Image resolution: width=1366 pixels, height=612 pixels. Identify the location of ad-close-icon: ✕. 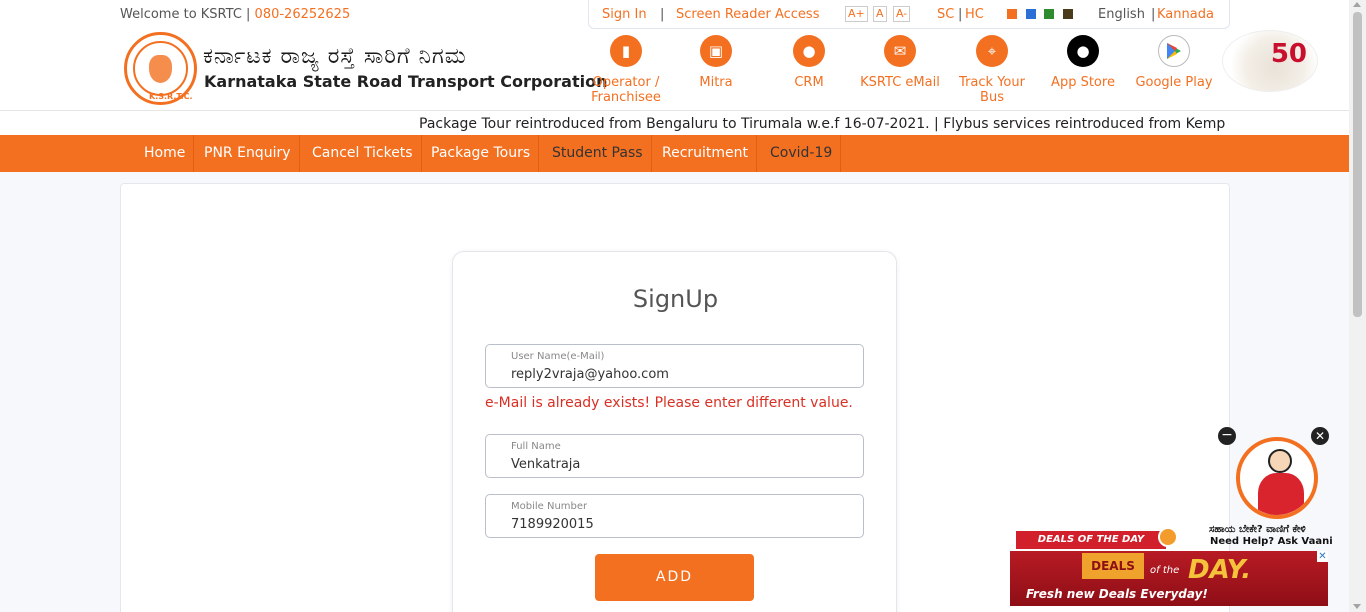
(1322, 556).